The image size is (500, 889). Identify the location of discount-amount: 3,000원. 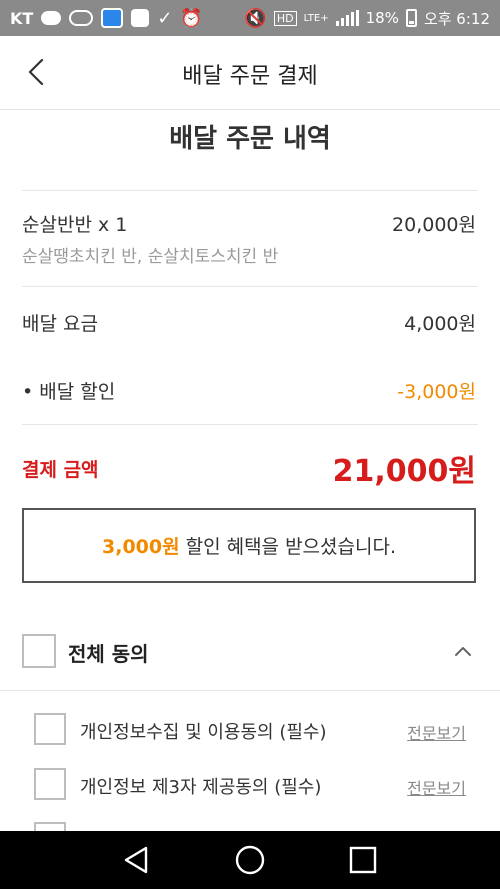
(141, 547).